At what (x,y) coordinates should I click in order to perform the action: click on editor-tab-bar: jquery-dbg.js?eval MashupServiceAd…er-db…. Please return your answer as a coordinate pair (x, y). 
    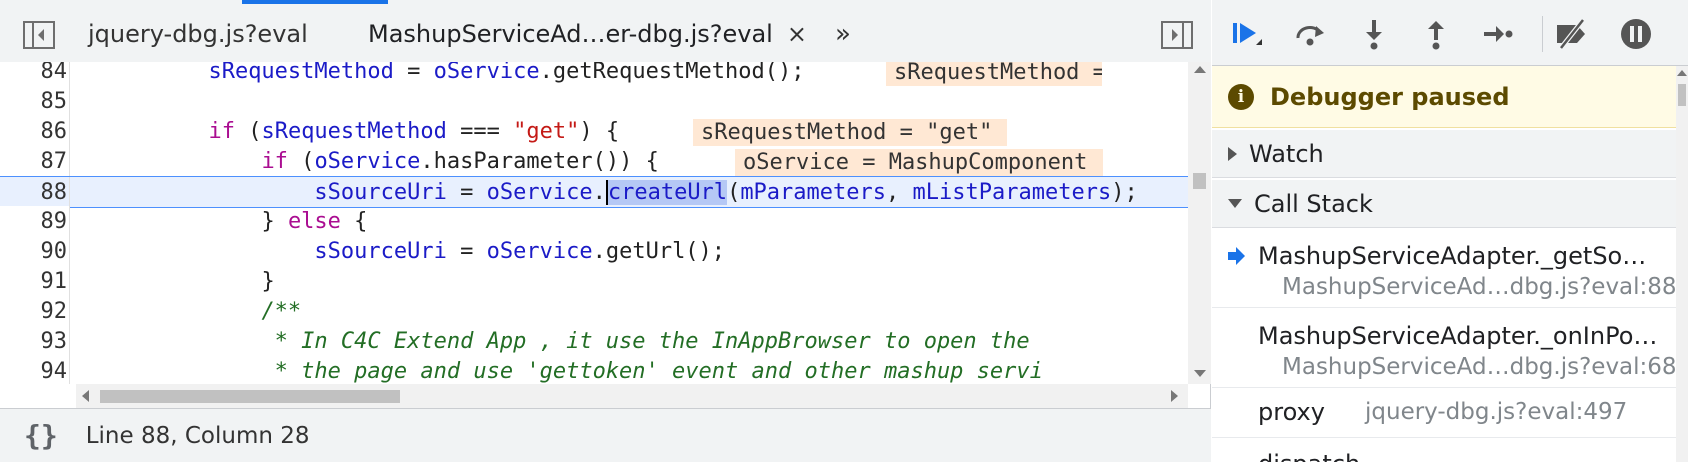
    Looking at the image, I should click on (605, 34).